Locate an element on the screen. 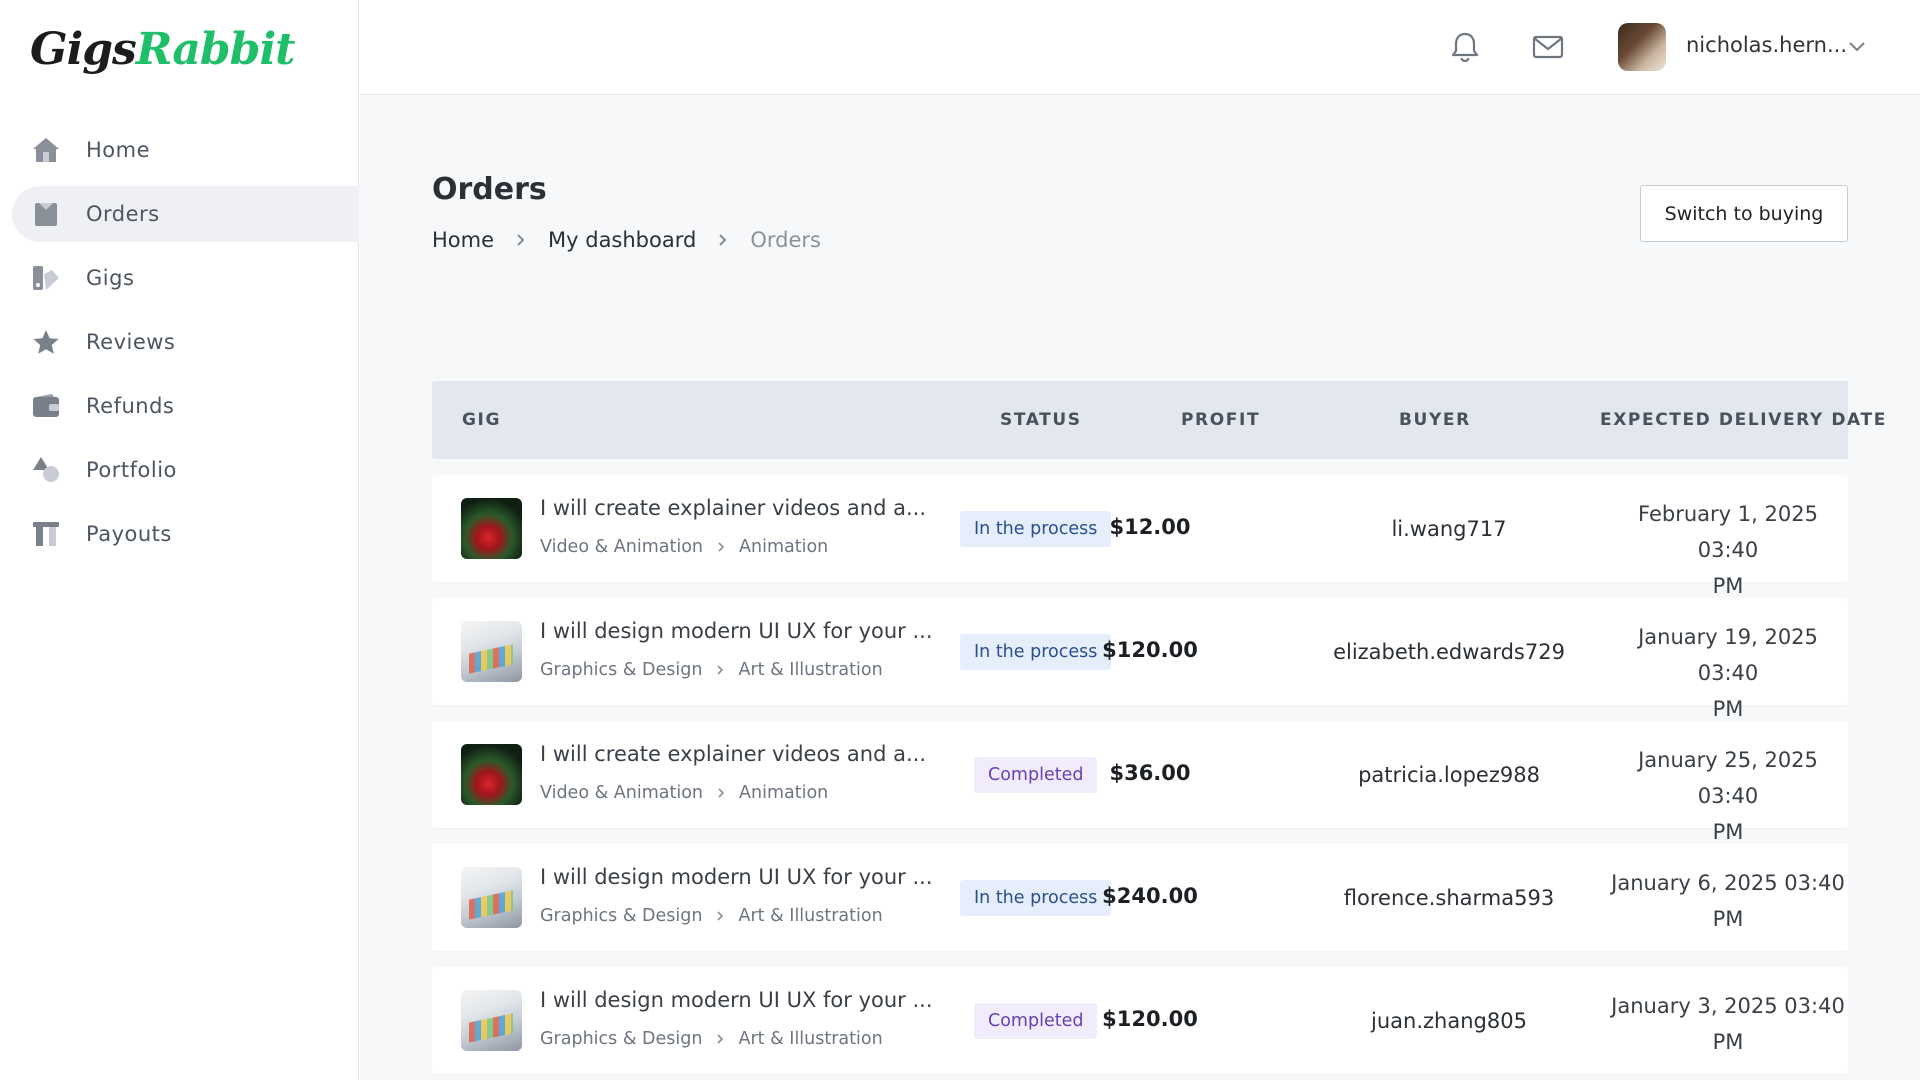  delivery-date: January 19, 2025 03:40 PM is located at coordinates (1728, 673).